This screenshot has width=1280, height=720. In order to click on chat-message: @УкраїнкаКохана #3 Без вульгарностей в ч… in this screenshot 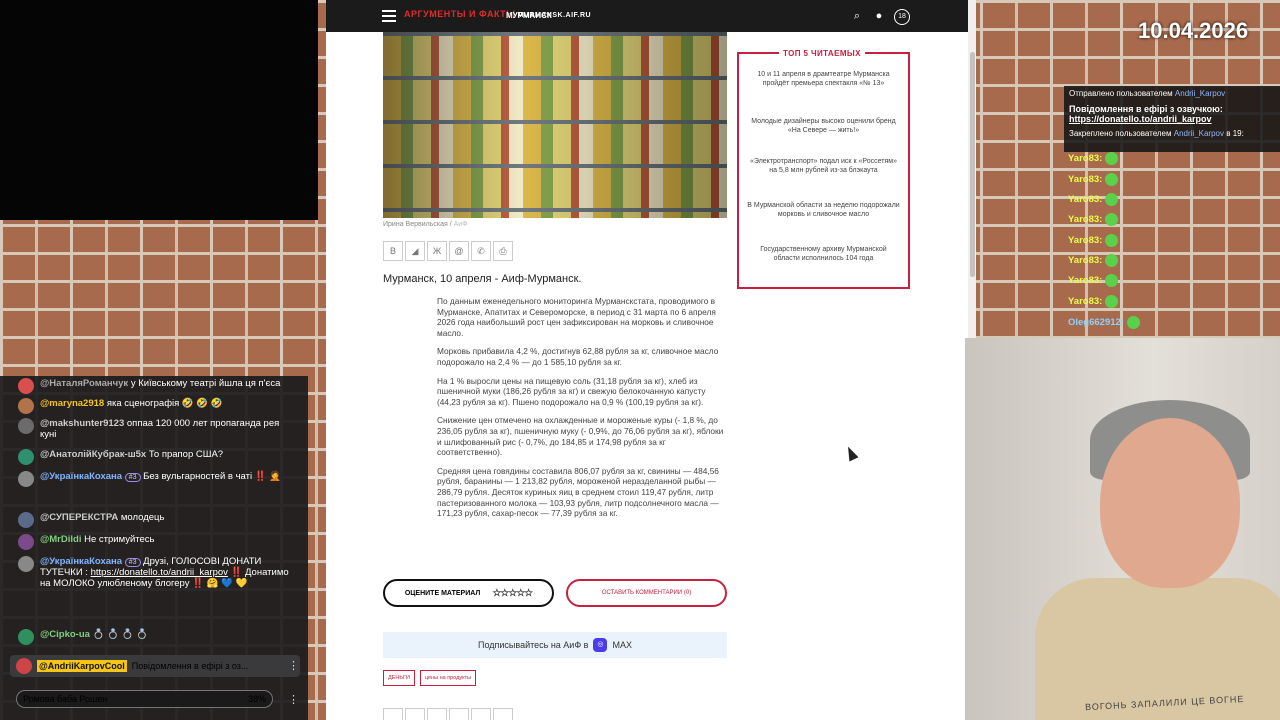, I will do `click(158, 479)`.